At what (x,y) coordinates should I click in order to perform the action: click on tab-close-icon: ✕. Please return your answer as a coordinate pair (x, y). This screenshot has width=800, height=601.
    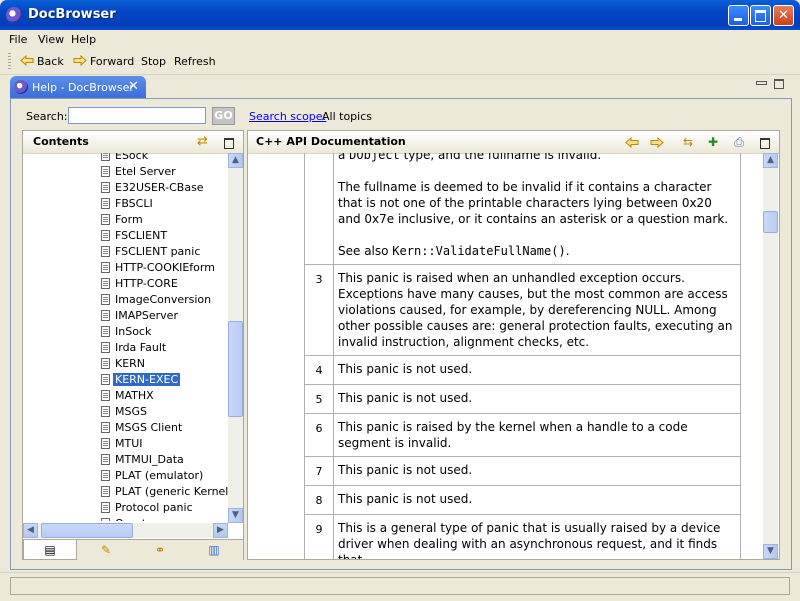
    Looking at the image, I should click on (133, 86).